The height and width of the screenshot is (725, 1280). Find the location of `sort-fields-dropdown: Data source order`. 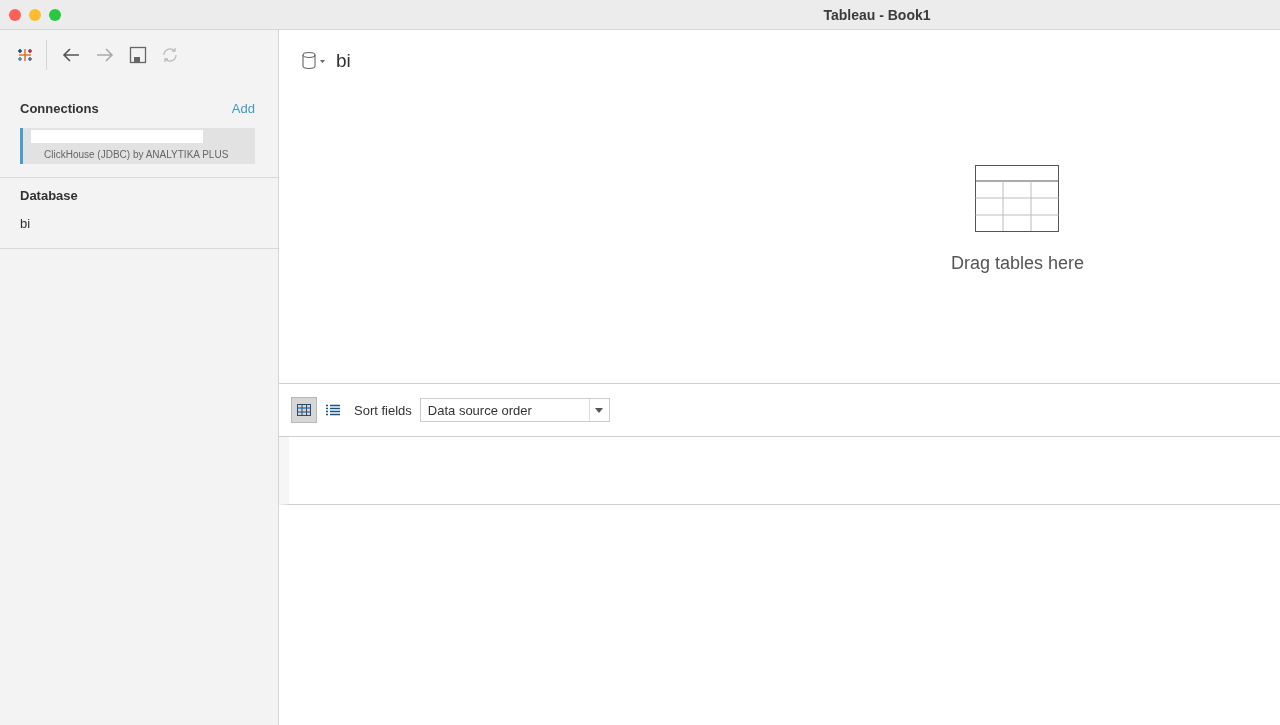

sort-fields-dropdown: Data source order is located at coordinates (514, 410).